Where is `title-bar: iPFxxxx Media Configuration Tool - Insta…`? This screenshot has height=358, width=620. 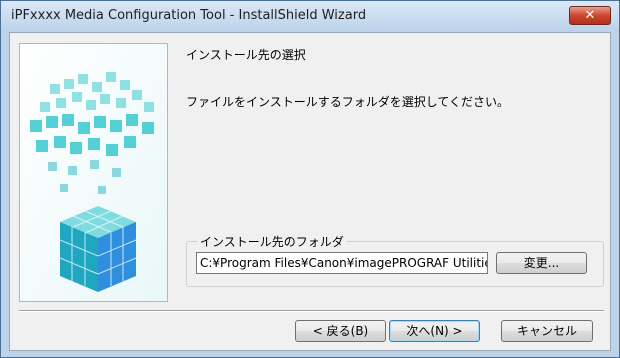 title-bar: iPFxxxx Media Configuration Tool - Insta… is located at coordinates (310, 16).